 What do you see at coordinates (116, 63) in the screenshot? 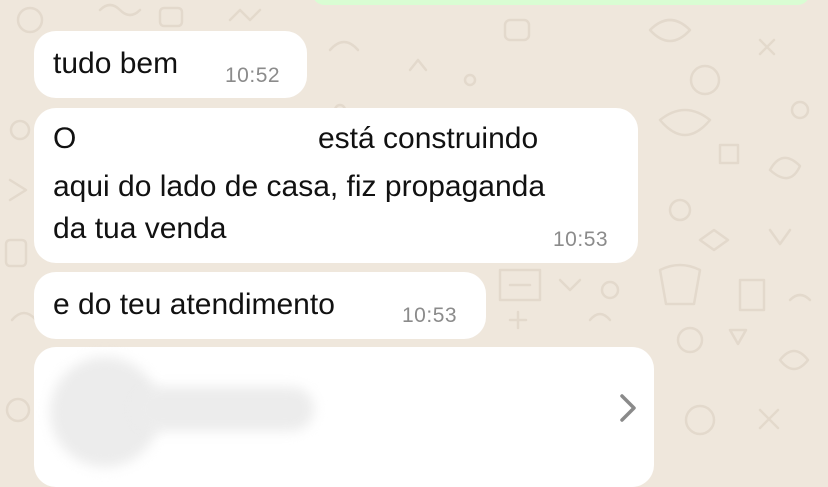
I see `message-text: tudo bem` at bounding box center [116, 63].